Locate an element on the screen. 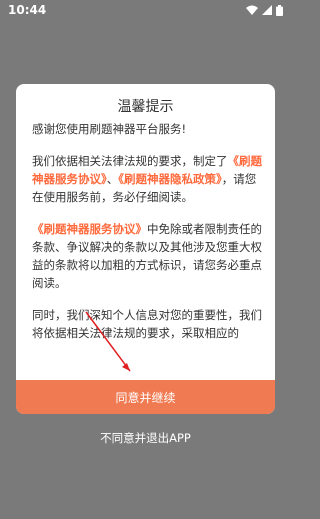 The height and width of the screenshot is (519, 320). status-icons is located at coordinates (264, 10).